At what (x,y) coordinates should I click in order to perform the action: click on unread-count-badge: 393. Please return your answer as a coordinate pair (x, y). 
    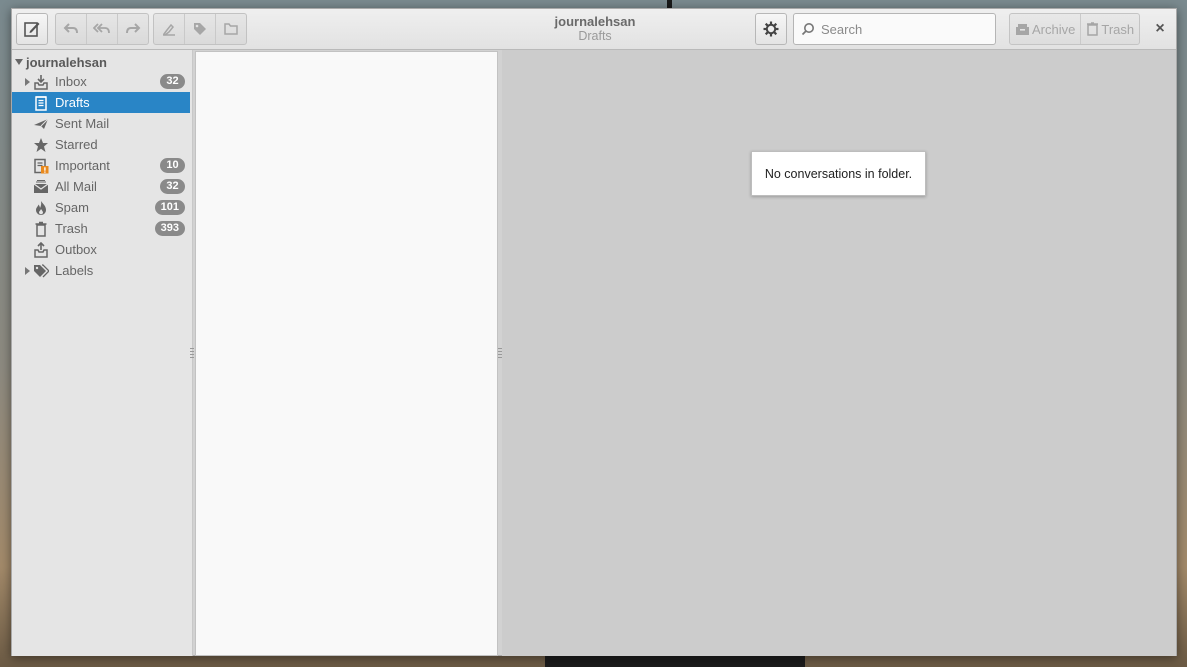
    Looking at the image, I should click on (169, 228).